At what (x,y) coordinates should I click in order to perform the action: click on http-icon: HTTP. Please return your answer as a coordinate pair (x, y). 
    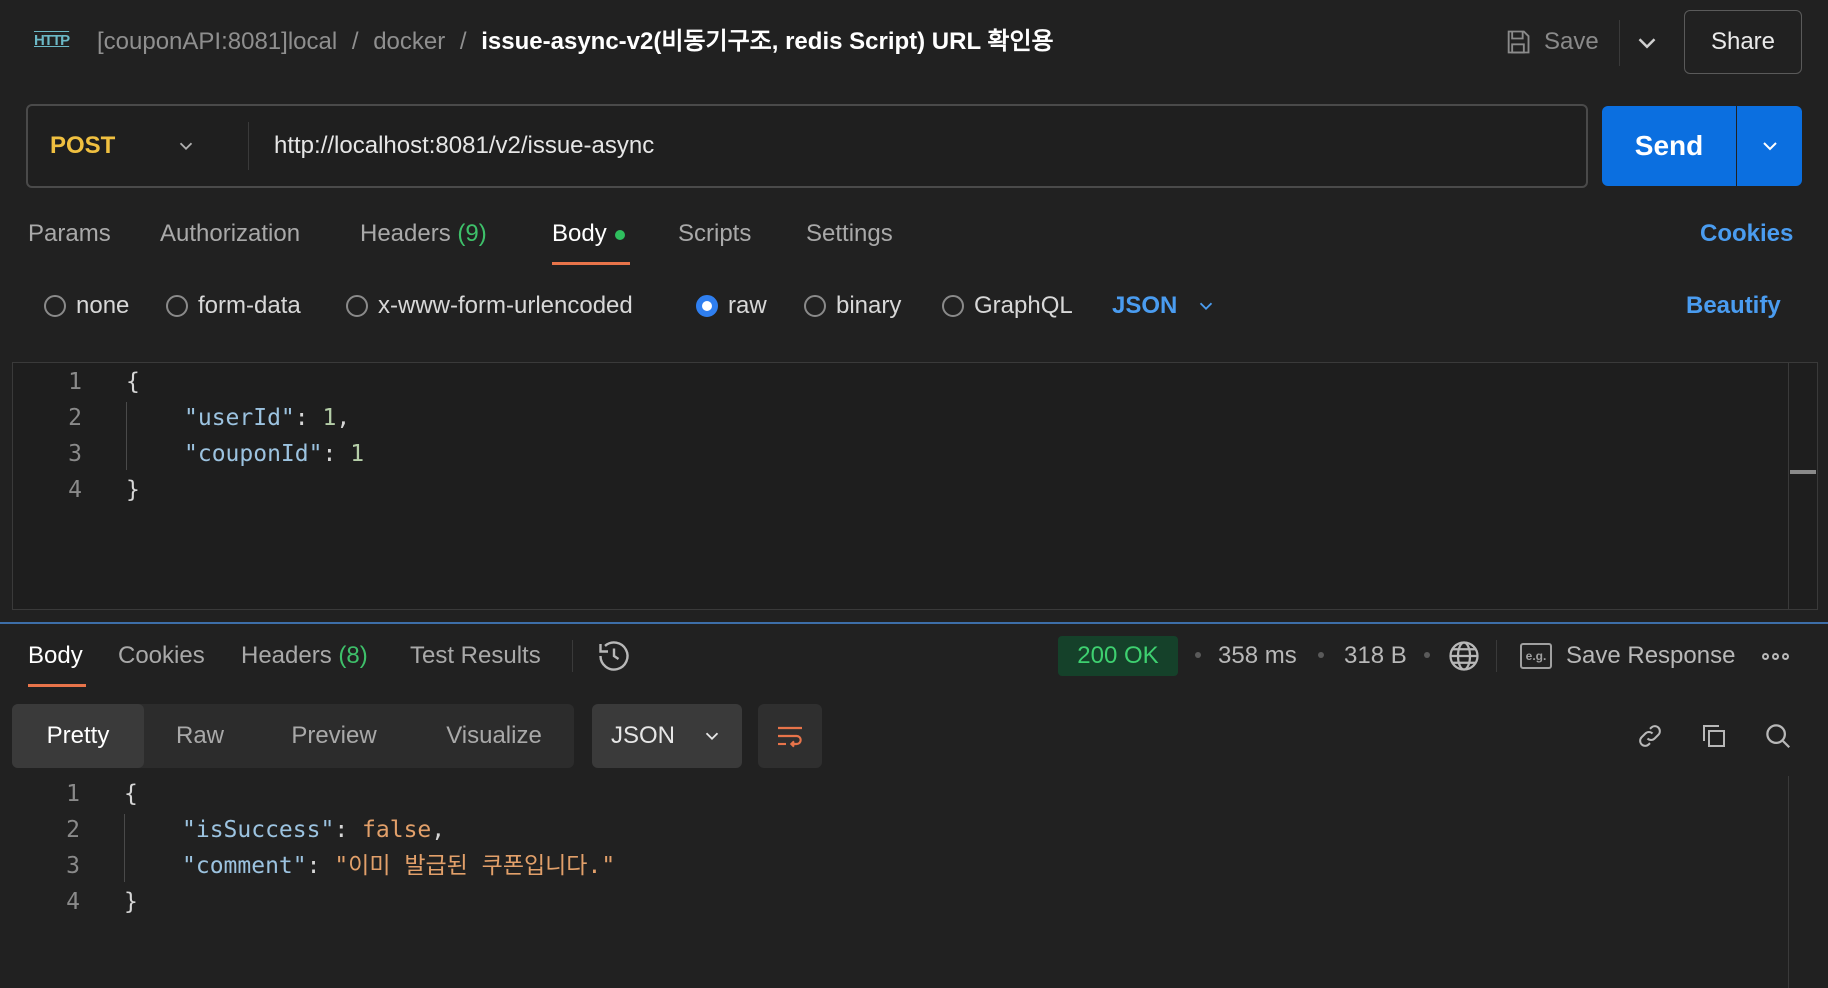
    Looking at the image, I should click on (52, 40).